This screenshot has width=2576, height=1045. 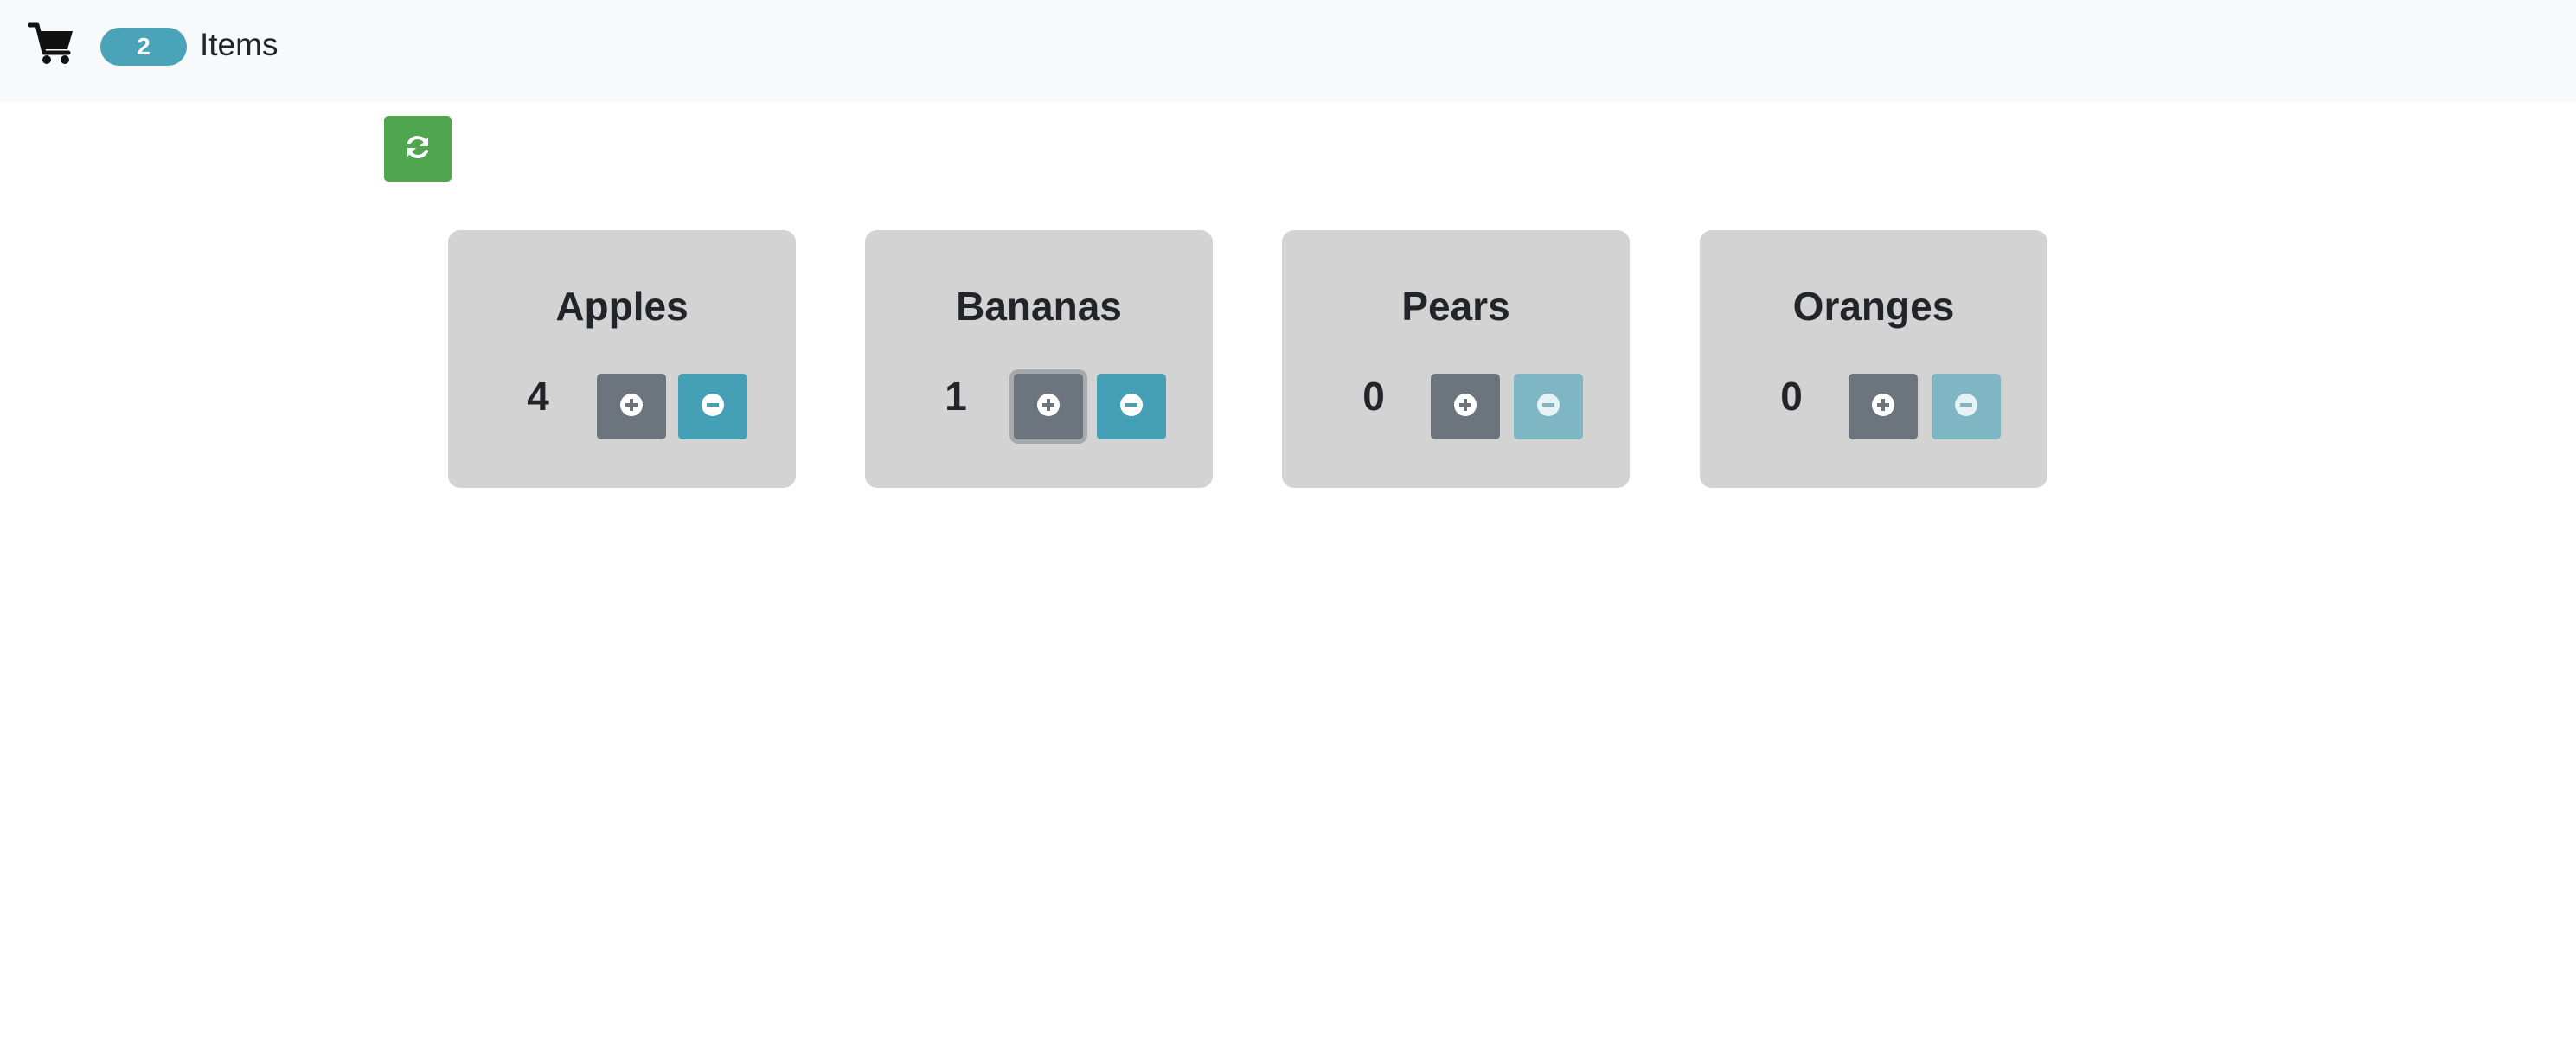 What do you see at coordinates (1874, 359) in the screenshot?
I see `product-card-oranges: Oranges 0` at bounding box center [1874, 359].